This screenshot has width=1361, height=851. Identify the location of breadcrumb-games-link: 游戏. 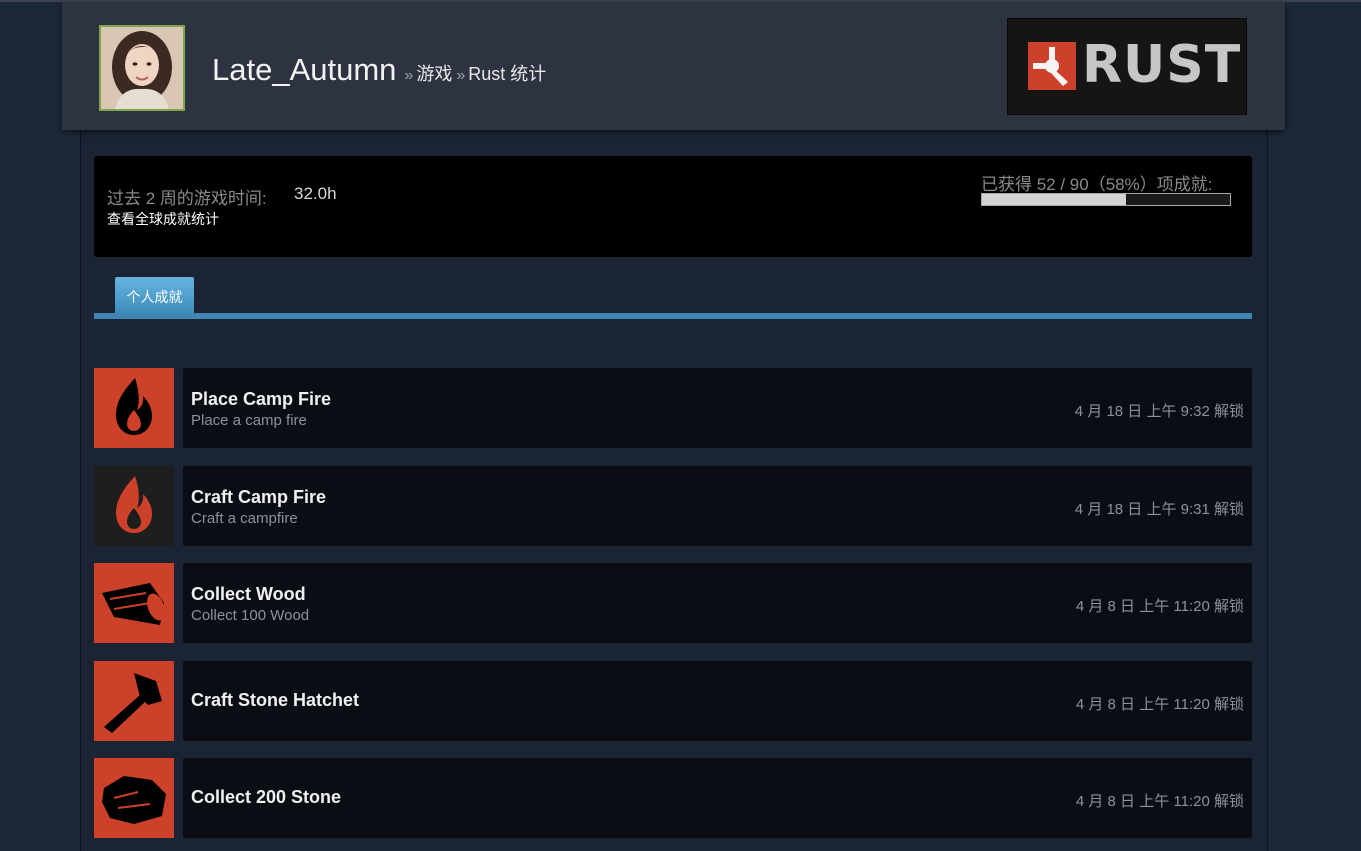
(434, 74).